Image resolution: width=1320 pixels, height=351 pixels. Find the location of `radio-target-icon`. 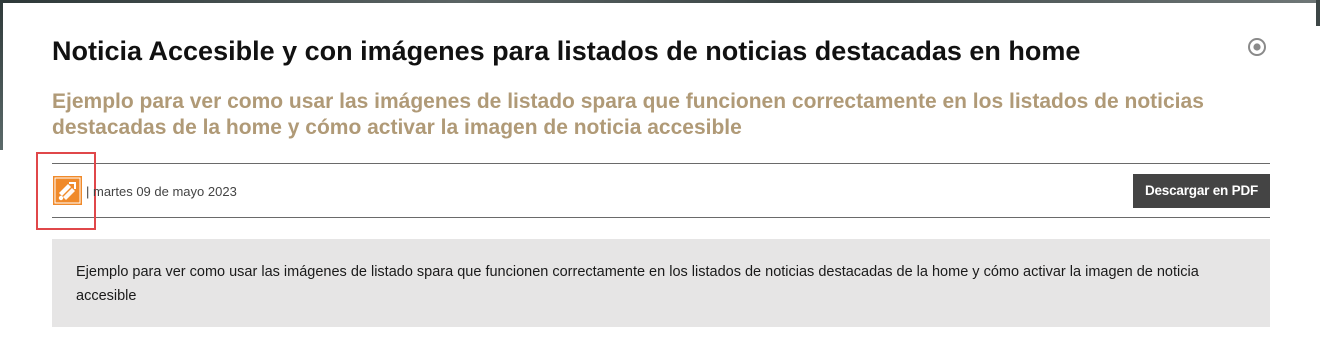

radio-target-icon is located at coordinates (1257, 47).